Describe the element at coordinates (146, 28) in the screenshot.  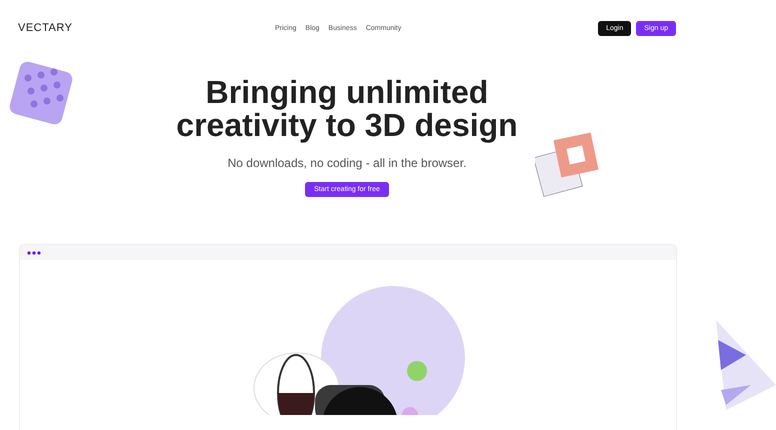
I see `logo: VECTARY` at that location.